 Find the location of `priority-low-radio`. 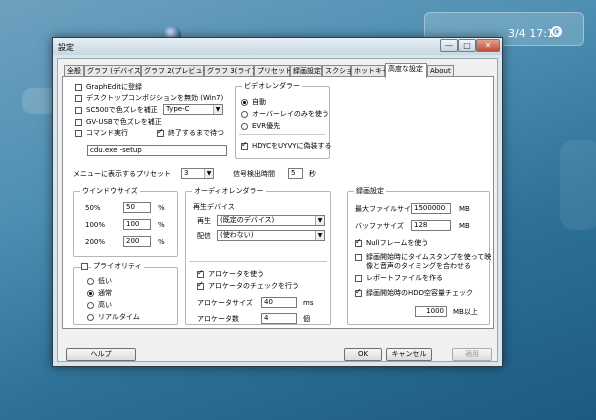

priority-low-radio is located at coordinates (90, 281).